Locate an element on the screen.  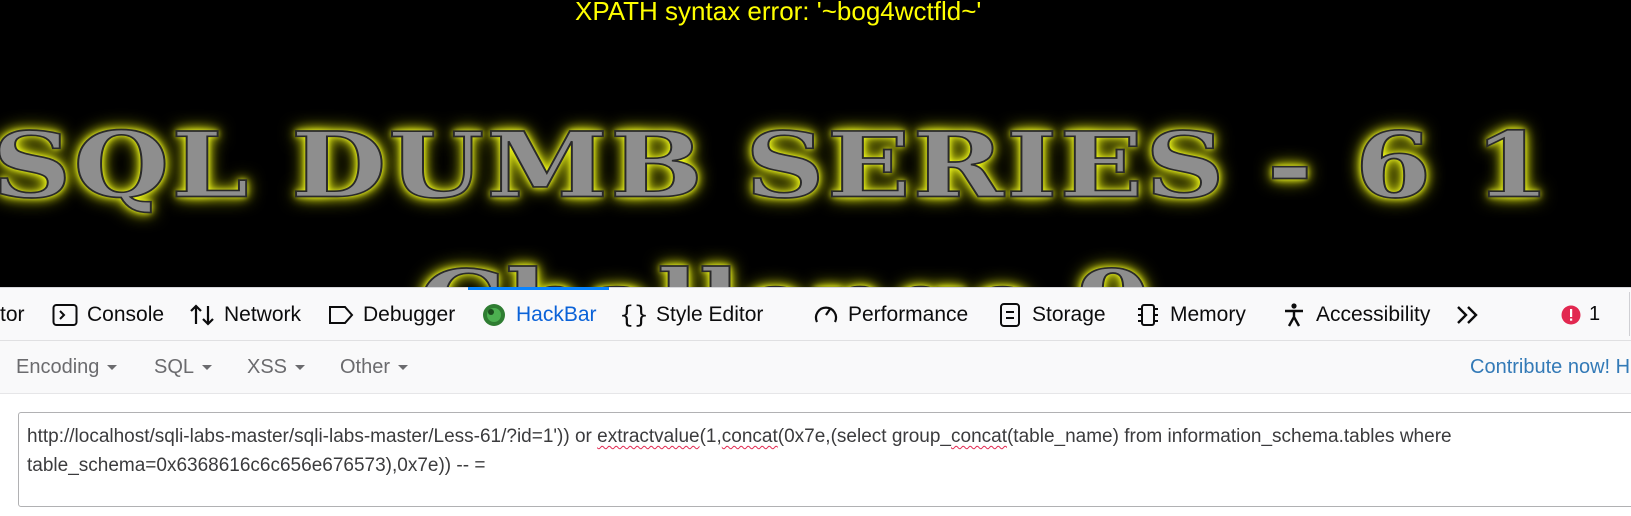
performance-icon is located at coordinates (826, 315).